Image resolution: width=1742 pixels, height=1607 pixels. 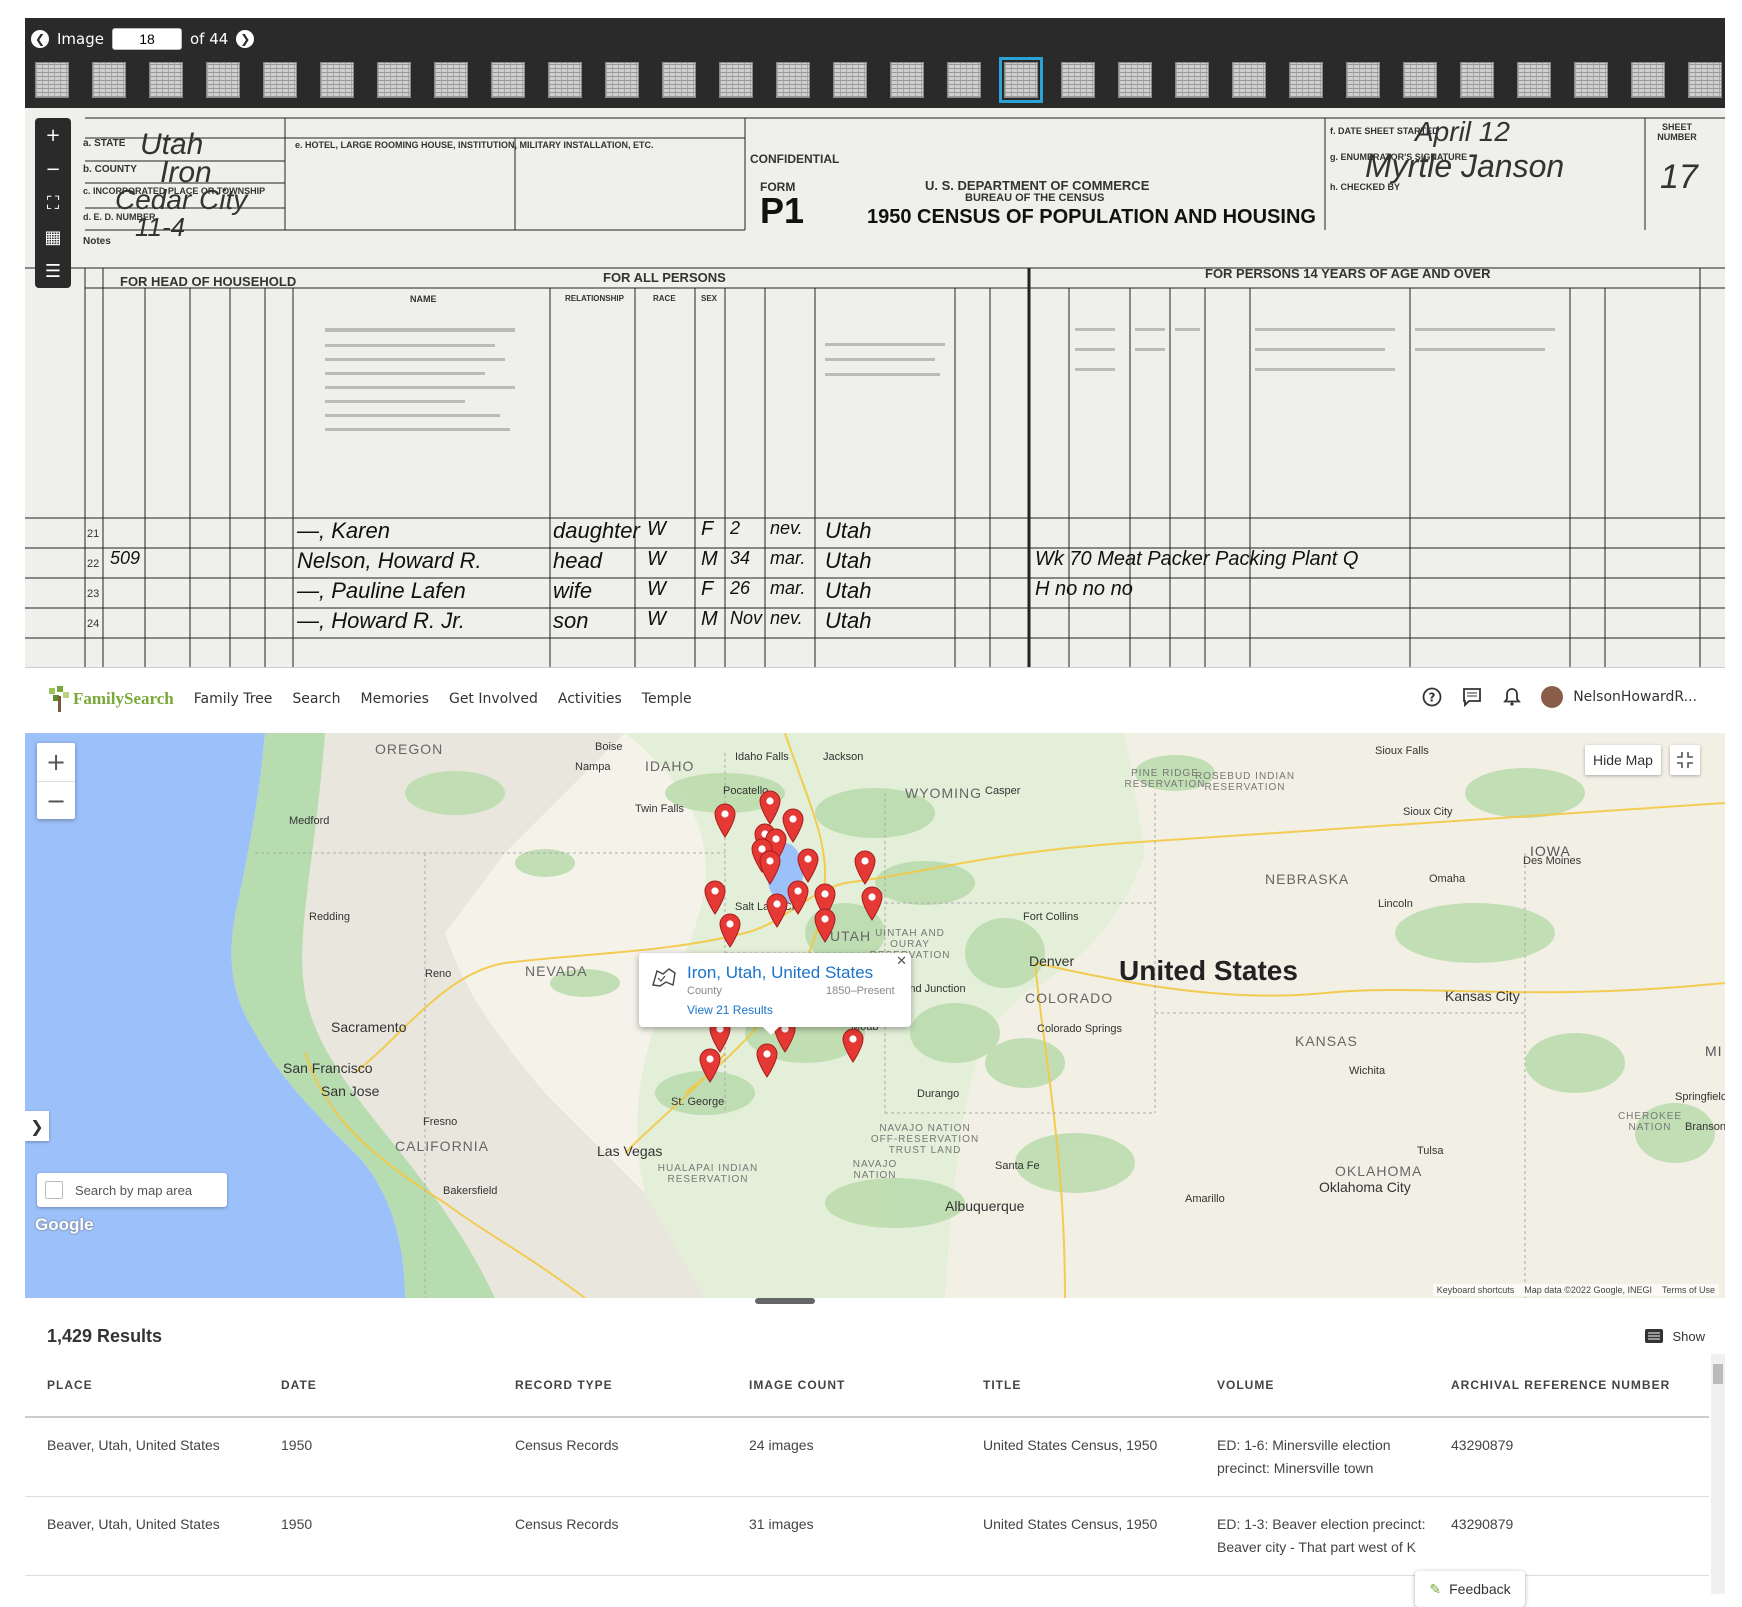 I want to click on column-header-record-type: RECORD TYPE, so click(x=632, y=1385).